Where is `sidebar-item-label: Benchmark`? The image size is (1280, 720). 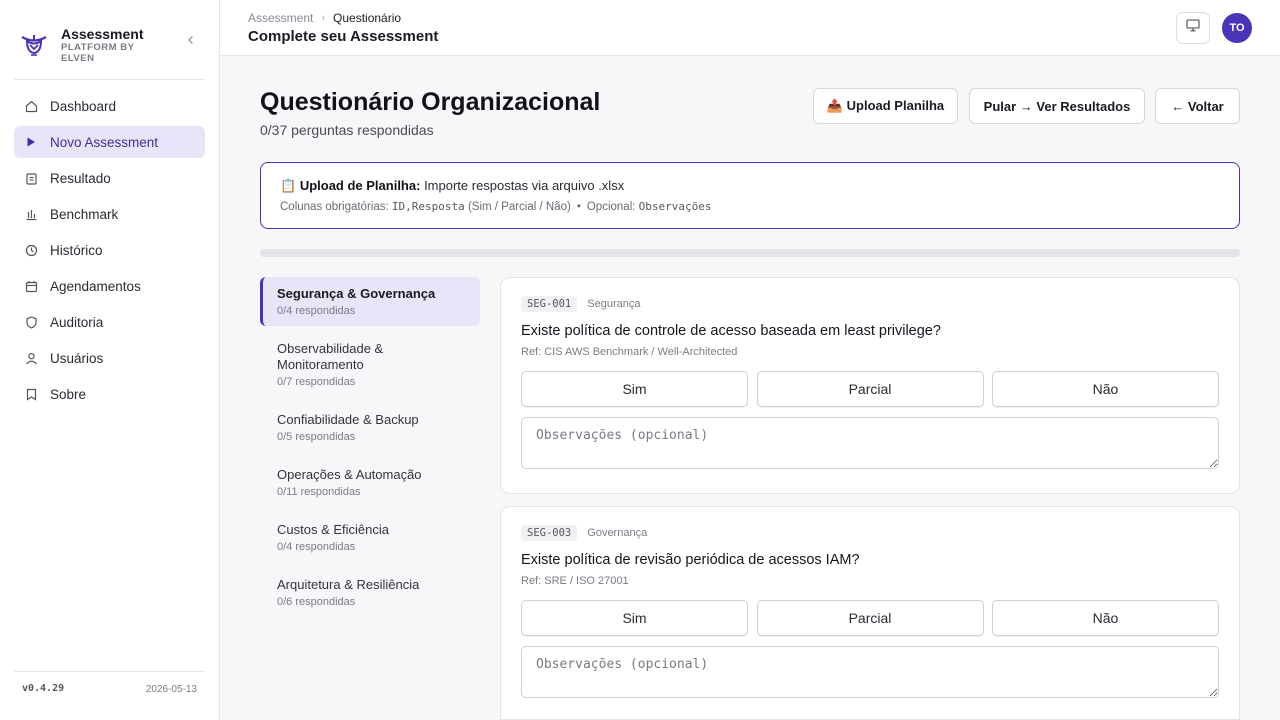 sidebar-item-label: Benchmark is located at coordinates (84, 214).